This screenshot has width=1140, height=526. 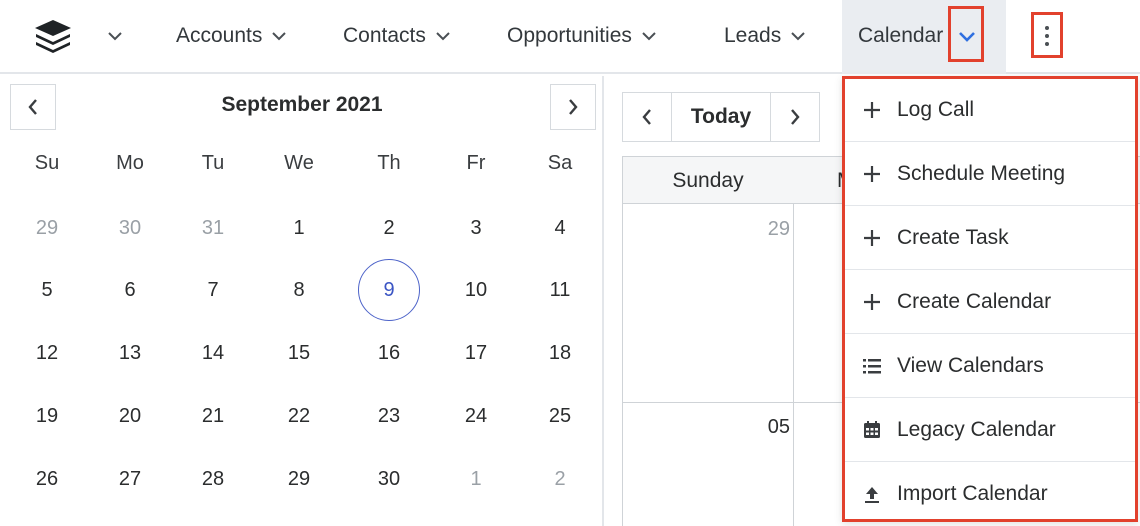 I want to click on calendar-menu-chevron, so click(x=966, y=34).